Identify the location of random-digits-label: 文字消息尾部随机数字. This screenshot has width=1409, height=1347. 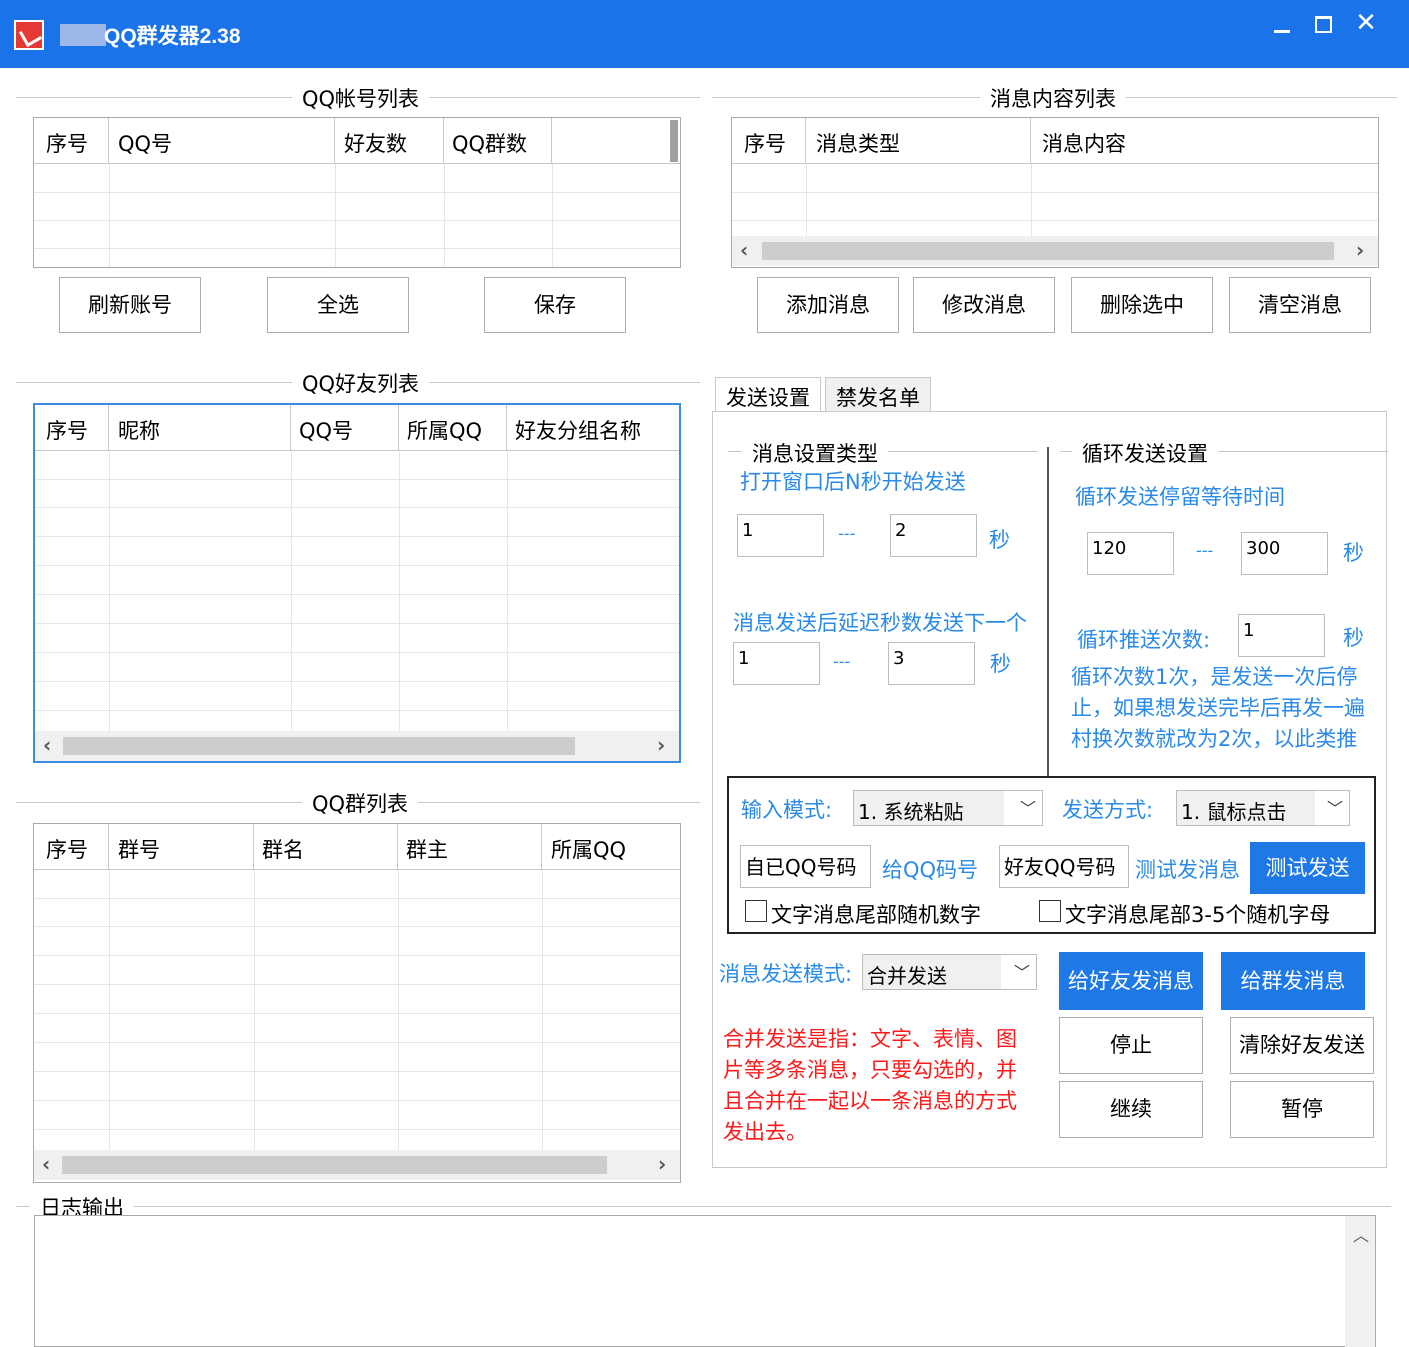
(876, 915).